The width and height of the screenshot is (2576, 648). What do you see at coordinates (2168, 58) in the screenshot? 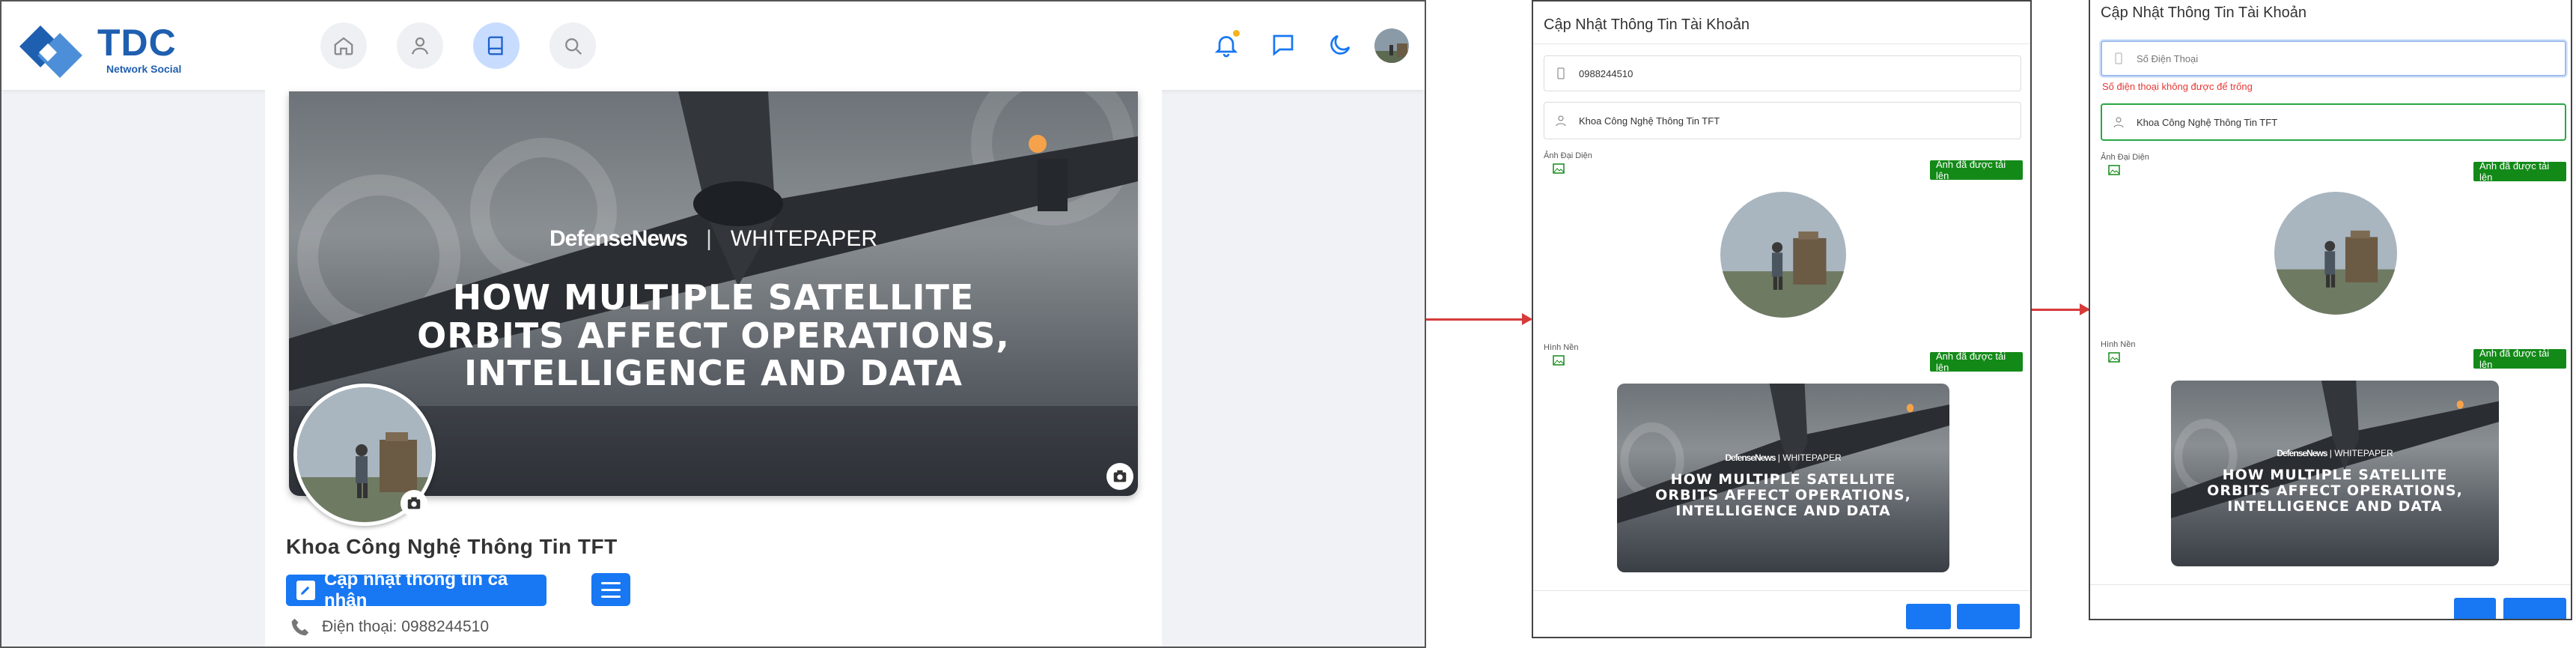
I see `phone-placeholder: Số Điện Thoại` at bounding box center [2168, 58].